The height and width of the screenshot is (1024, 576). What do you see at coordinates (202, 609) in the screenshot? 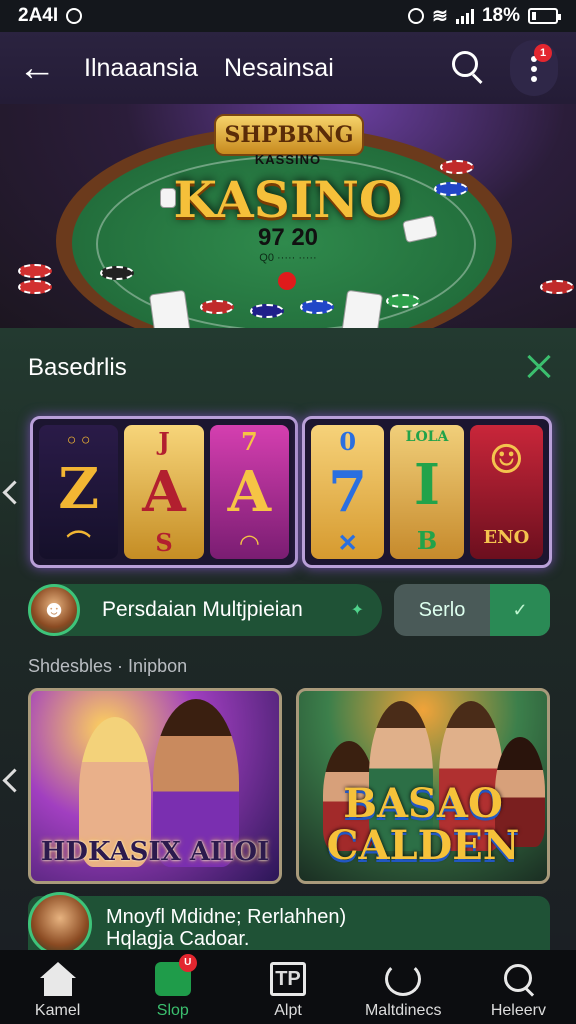
I see `multiplayer-label: Persdaian Multjpieian` at bounding box center [202, 609].